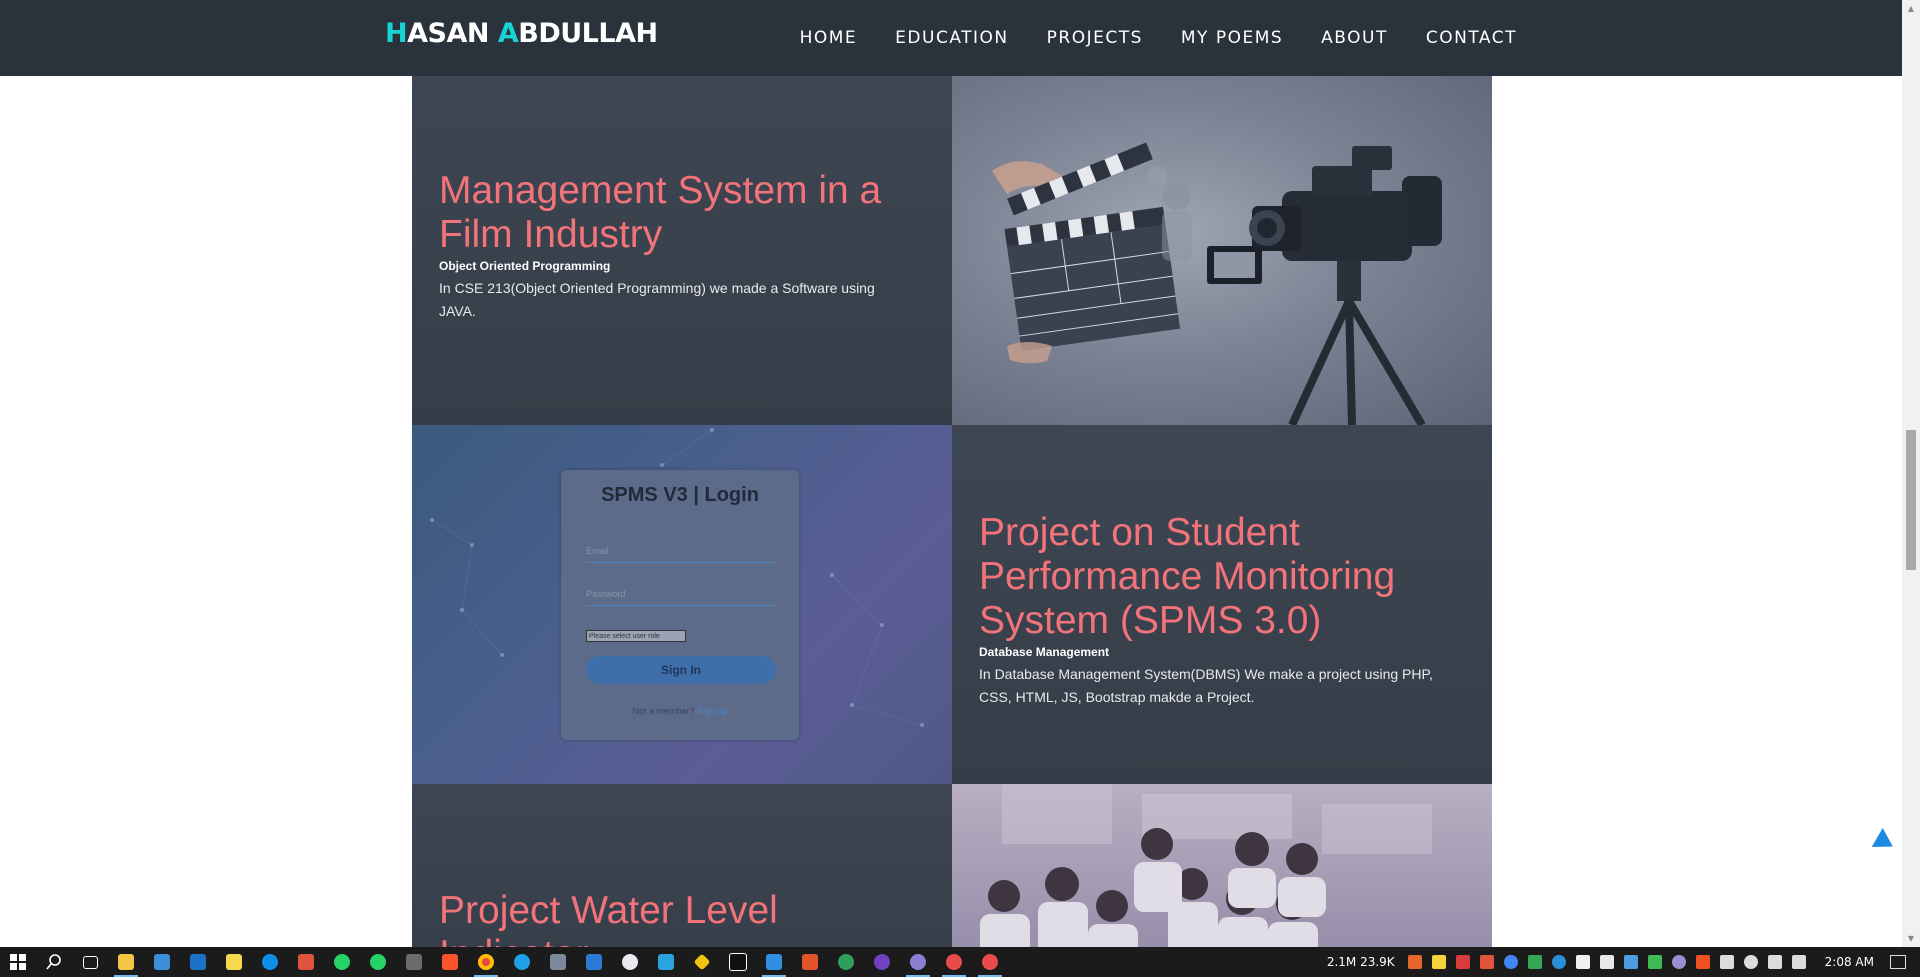 This screenshot has width=1920, height=977. Describe the element at coordinates (234, 962) in the screenshot. I see `taskbar-sticky-notes` at that location.